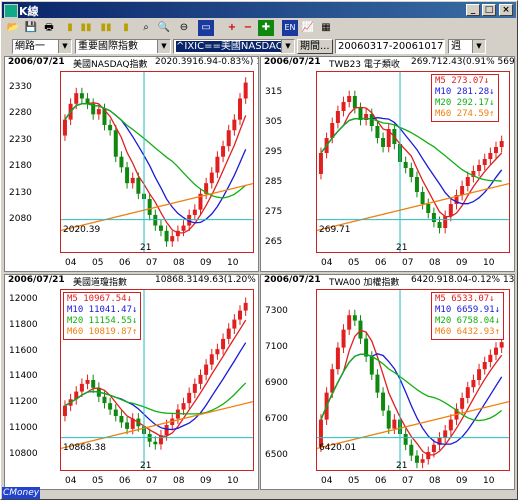 This screenshot has height=500, width=518. Describe the element at coordinates (23, 402) in the screenshot. I see `y-tick-label: 11200` at that location.